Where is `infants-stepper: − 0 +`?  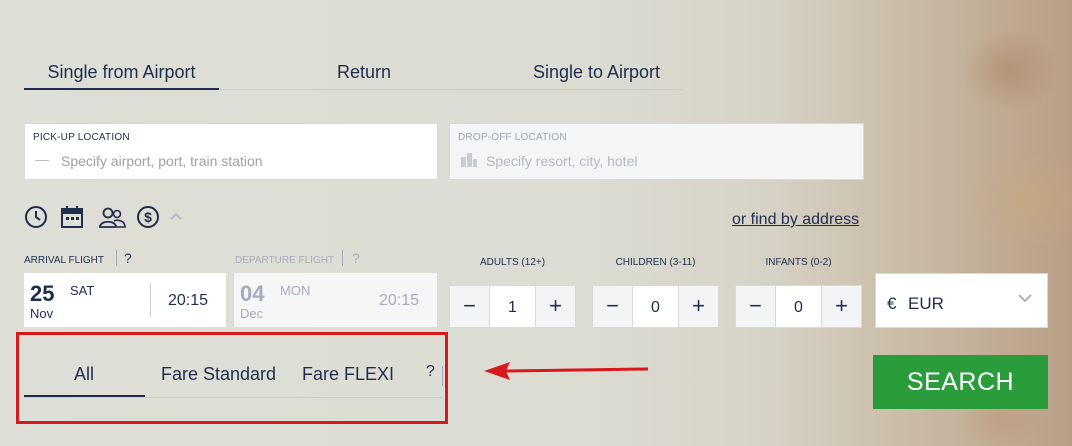 infants-stepper: − 0 + is located at coordinates (798, 306).